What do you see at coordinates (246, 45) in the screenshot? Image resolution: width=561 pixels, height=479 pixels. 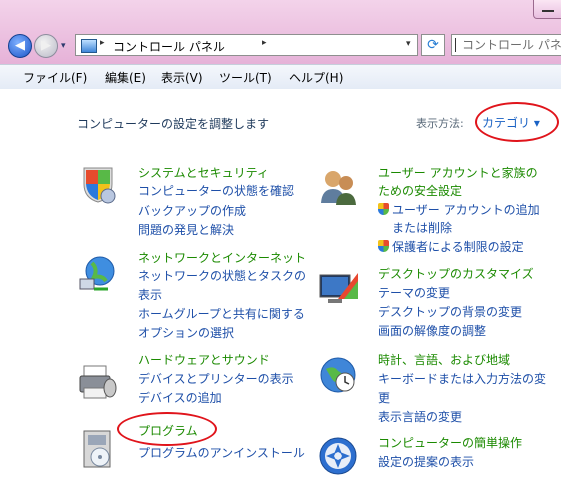 I see `address-bar: ▸ コントロール パネル ▸ ▾` at bounding box center [246, 45].